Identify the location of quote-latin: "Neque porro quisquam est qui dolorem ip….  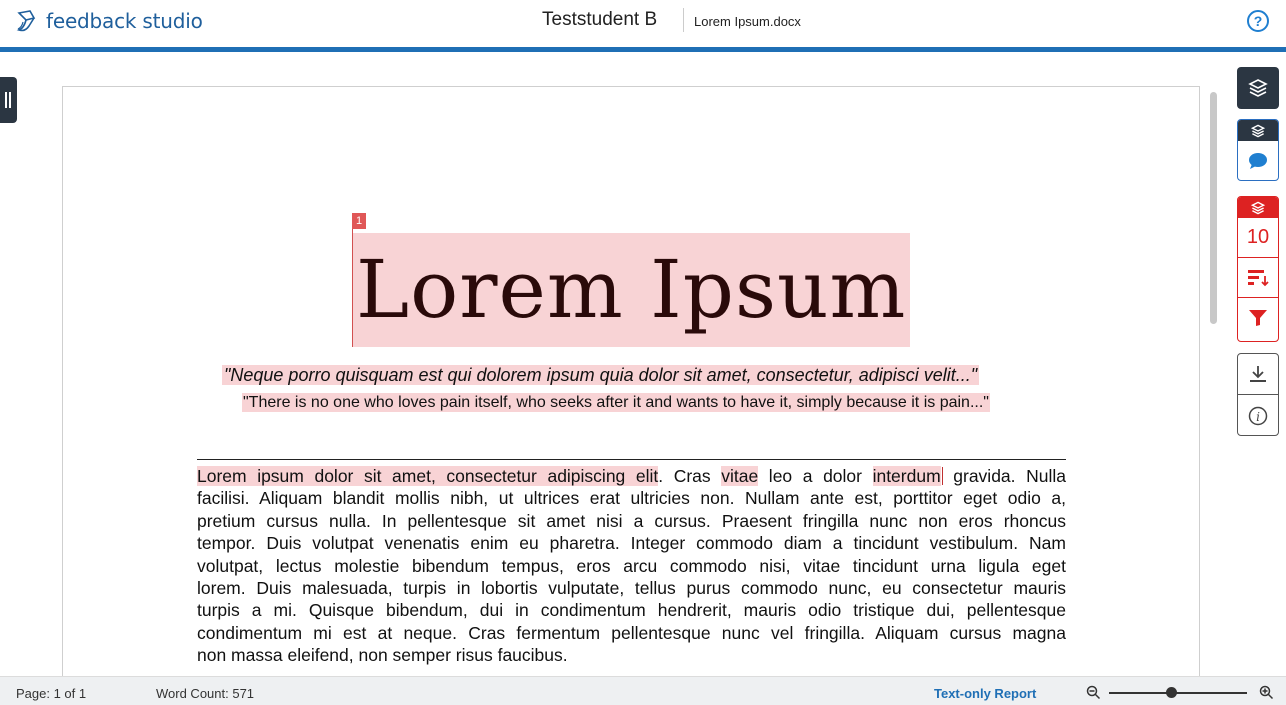
(601, 375).